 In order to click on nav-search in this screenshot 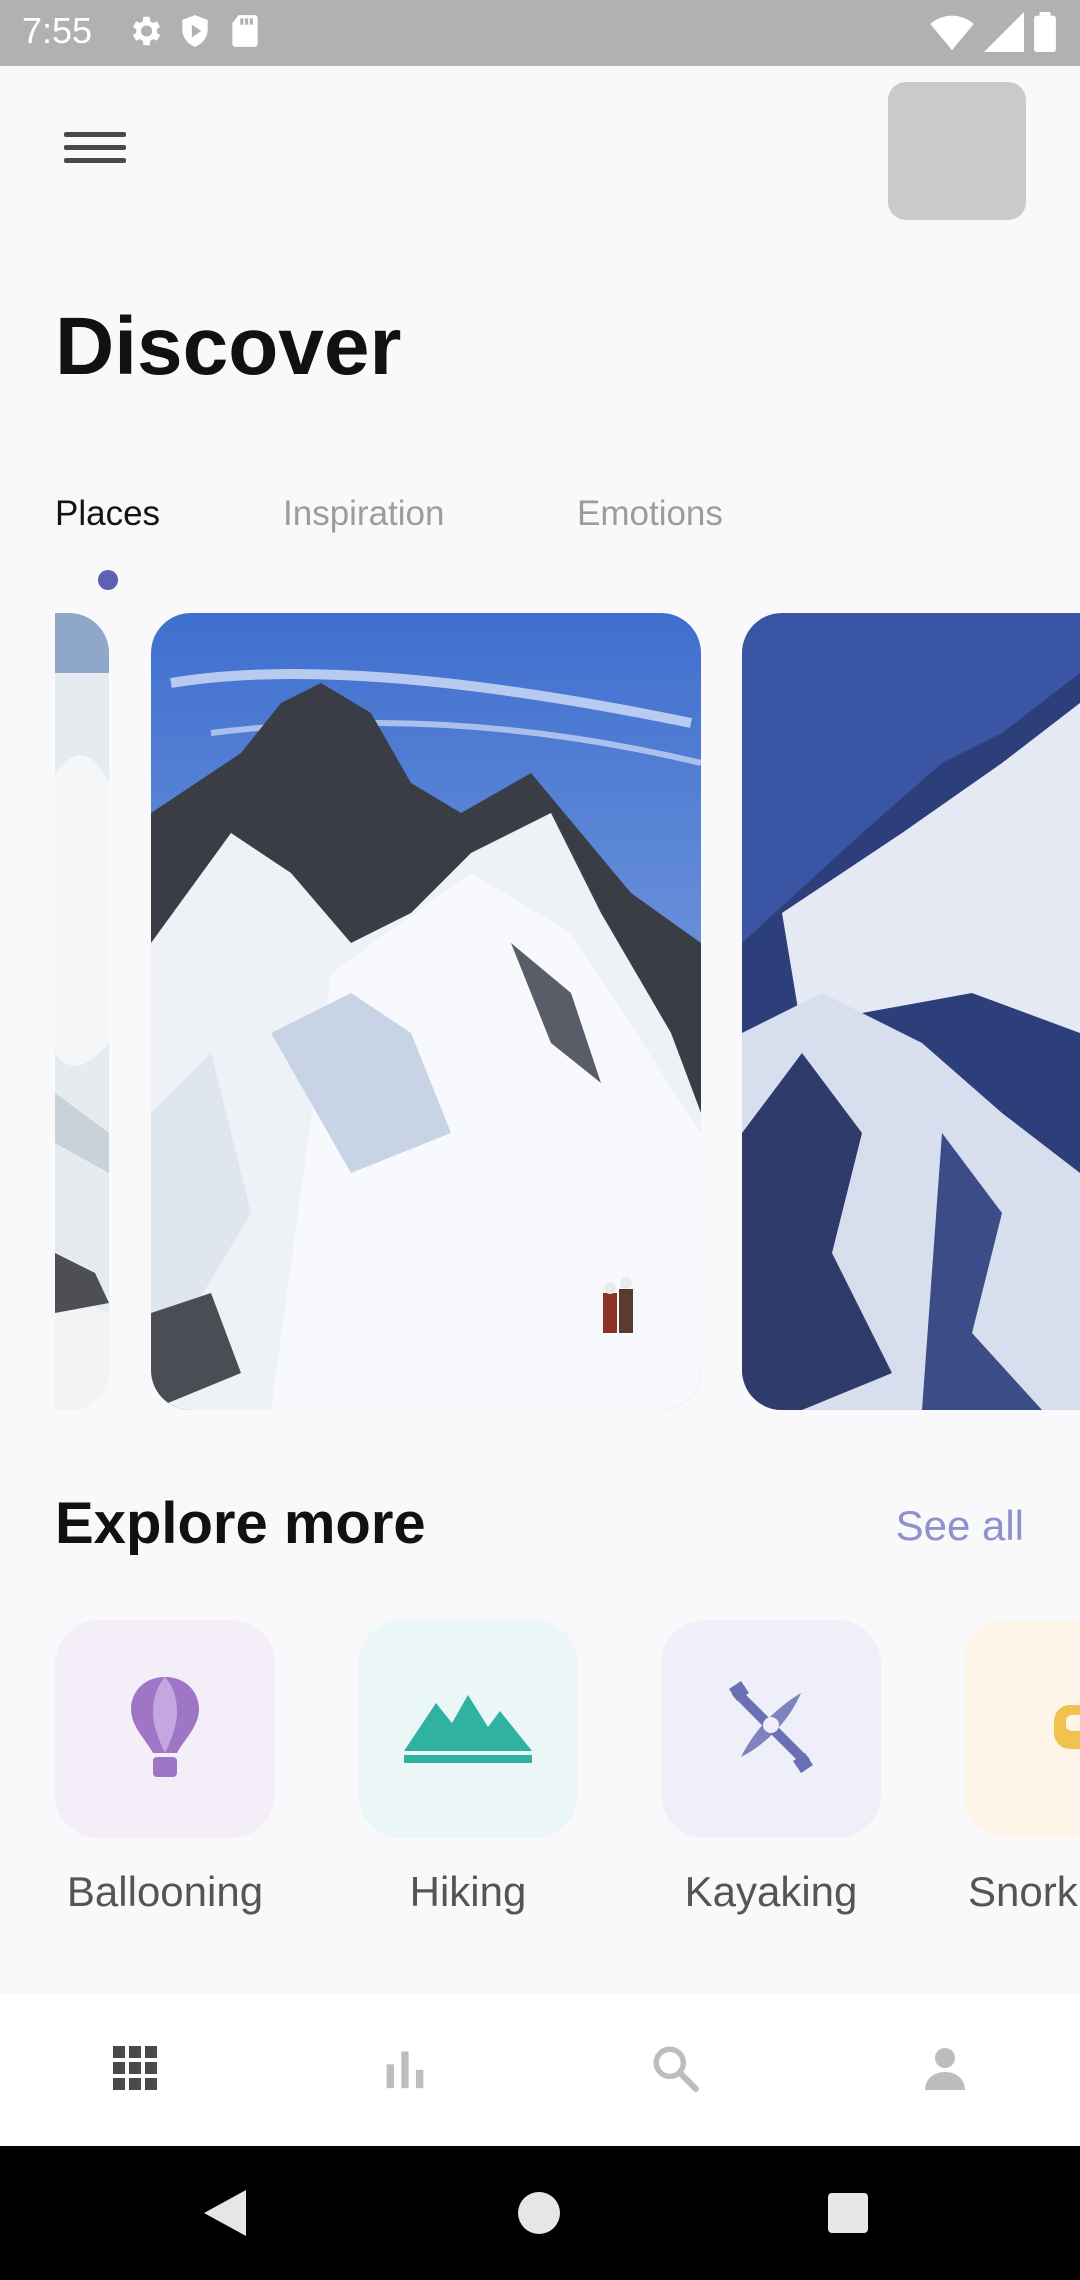, I will do `click(675, 2070)`.